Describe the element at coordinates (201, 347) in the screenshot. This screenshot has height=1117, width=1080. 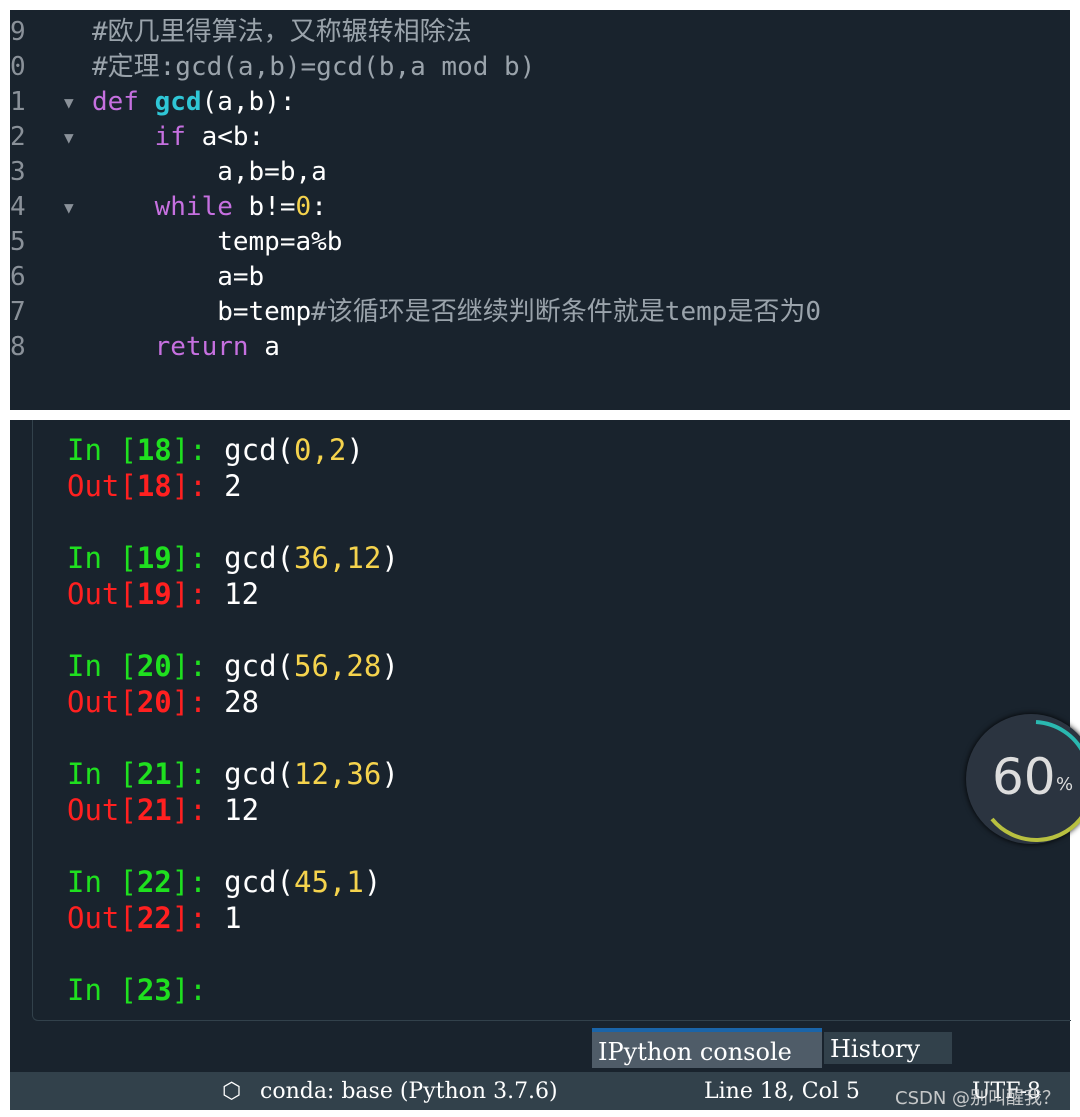
I see `code-token: return` at that location.